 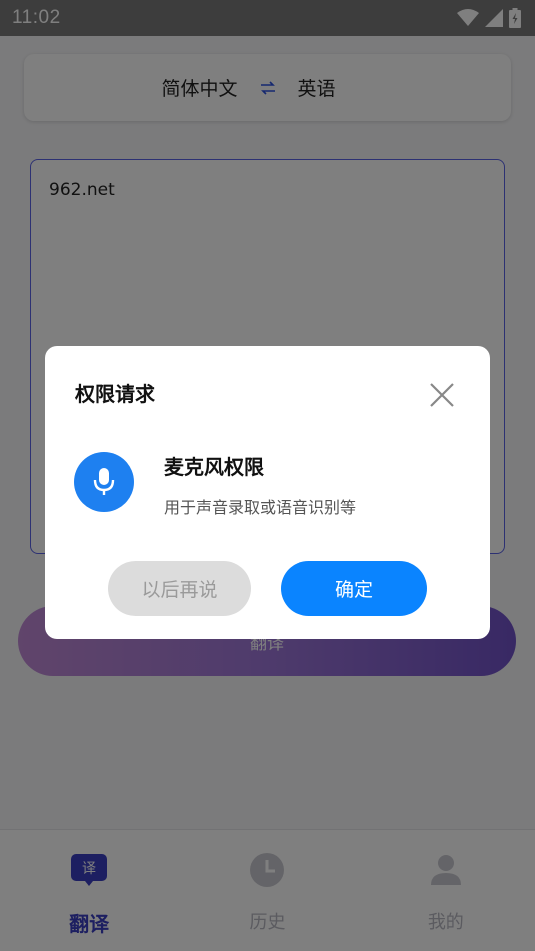 I want to click on close-icon, so click(x=442, y=395).